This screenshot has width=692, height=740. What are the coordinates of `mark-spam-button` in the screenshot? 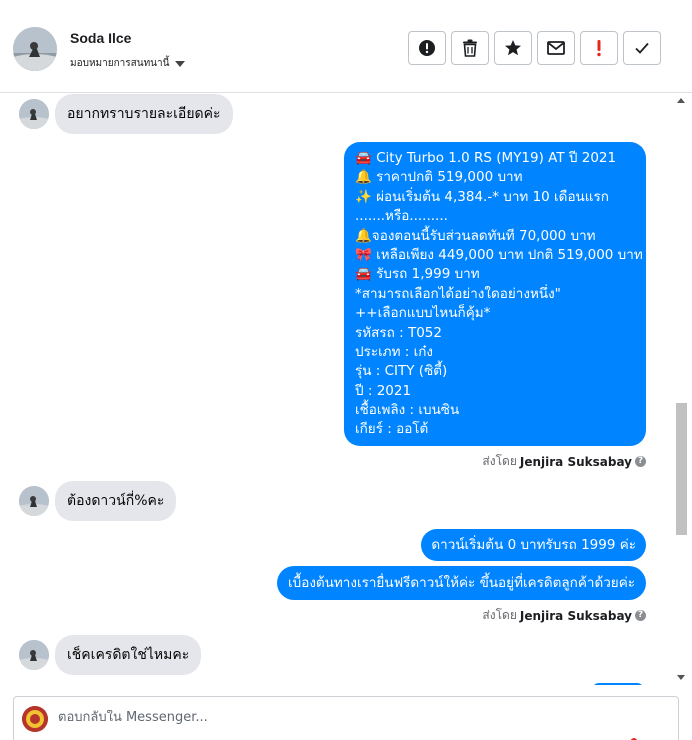 It's located at (427, 48).